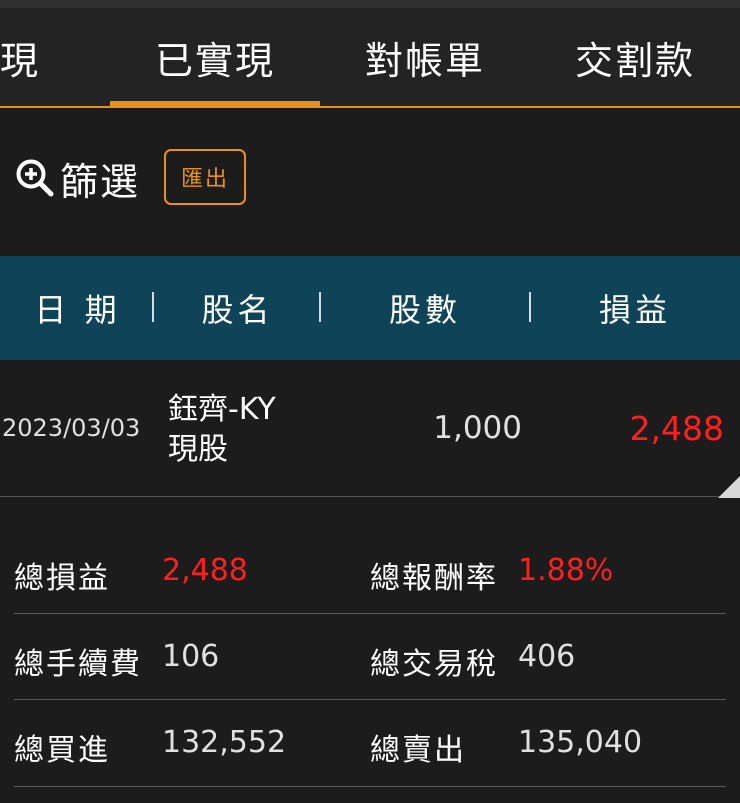 The image size is (740, 803). Describe the element at coordinates (425, 308) in the screenshot. I see `header-shares: 股數` at that location.